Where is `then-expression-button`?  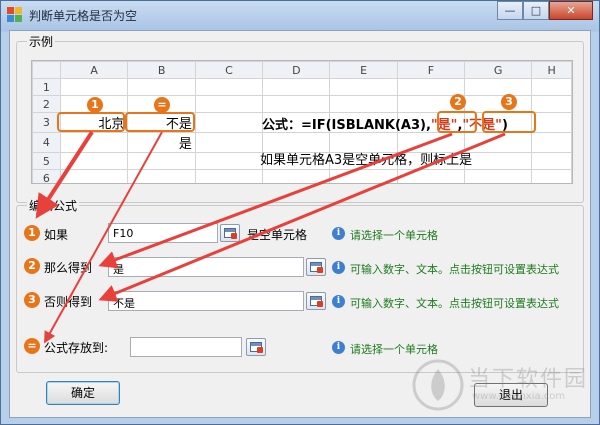
then-expression-button is located at coordinates (316, 267).